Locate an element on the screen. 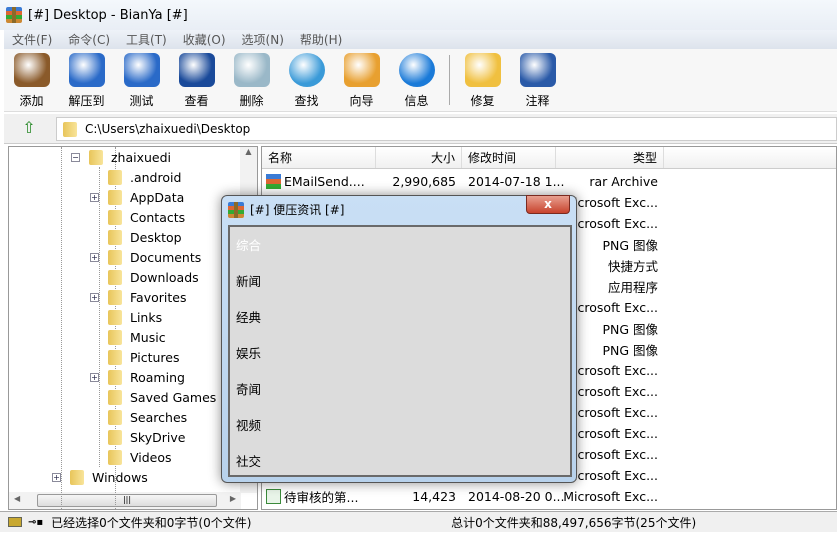  tree-node: Music is located at coordinates (137, 337).